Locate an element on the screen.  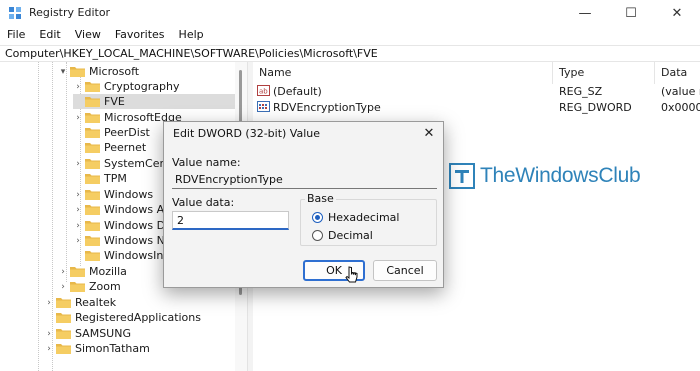
column-header-data: Data is located at coordinates (677, 73).